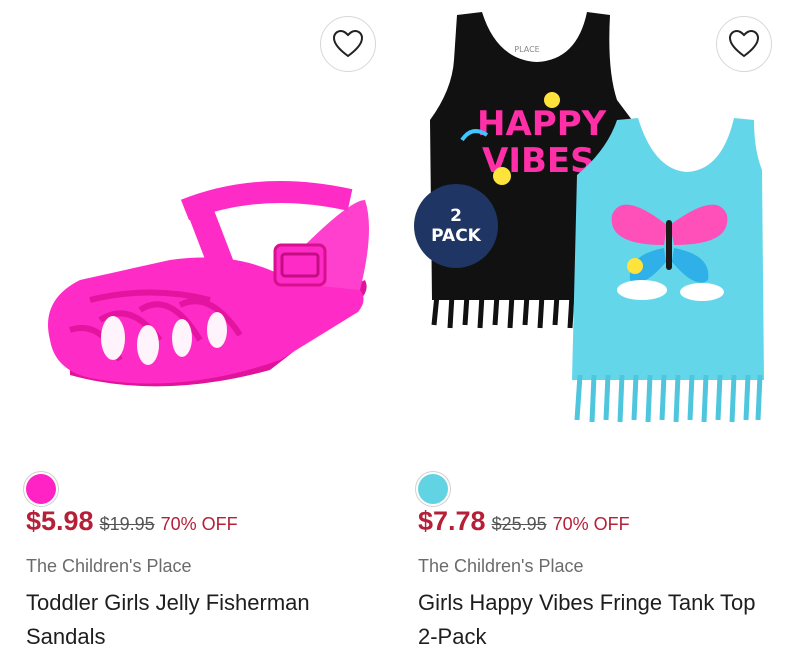 The image size is (800, 659). I want to click on product-name-link: Toddler Girls Jelly Fisherman Sandals, so click(201, 620).